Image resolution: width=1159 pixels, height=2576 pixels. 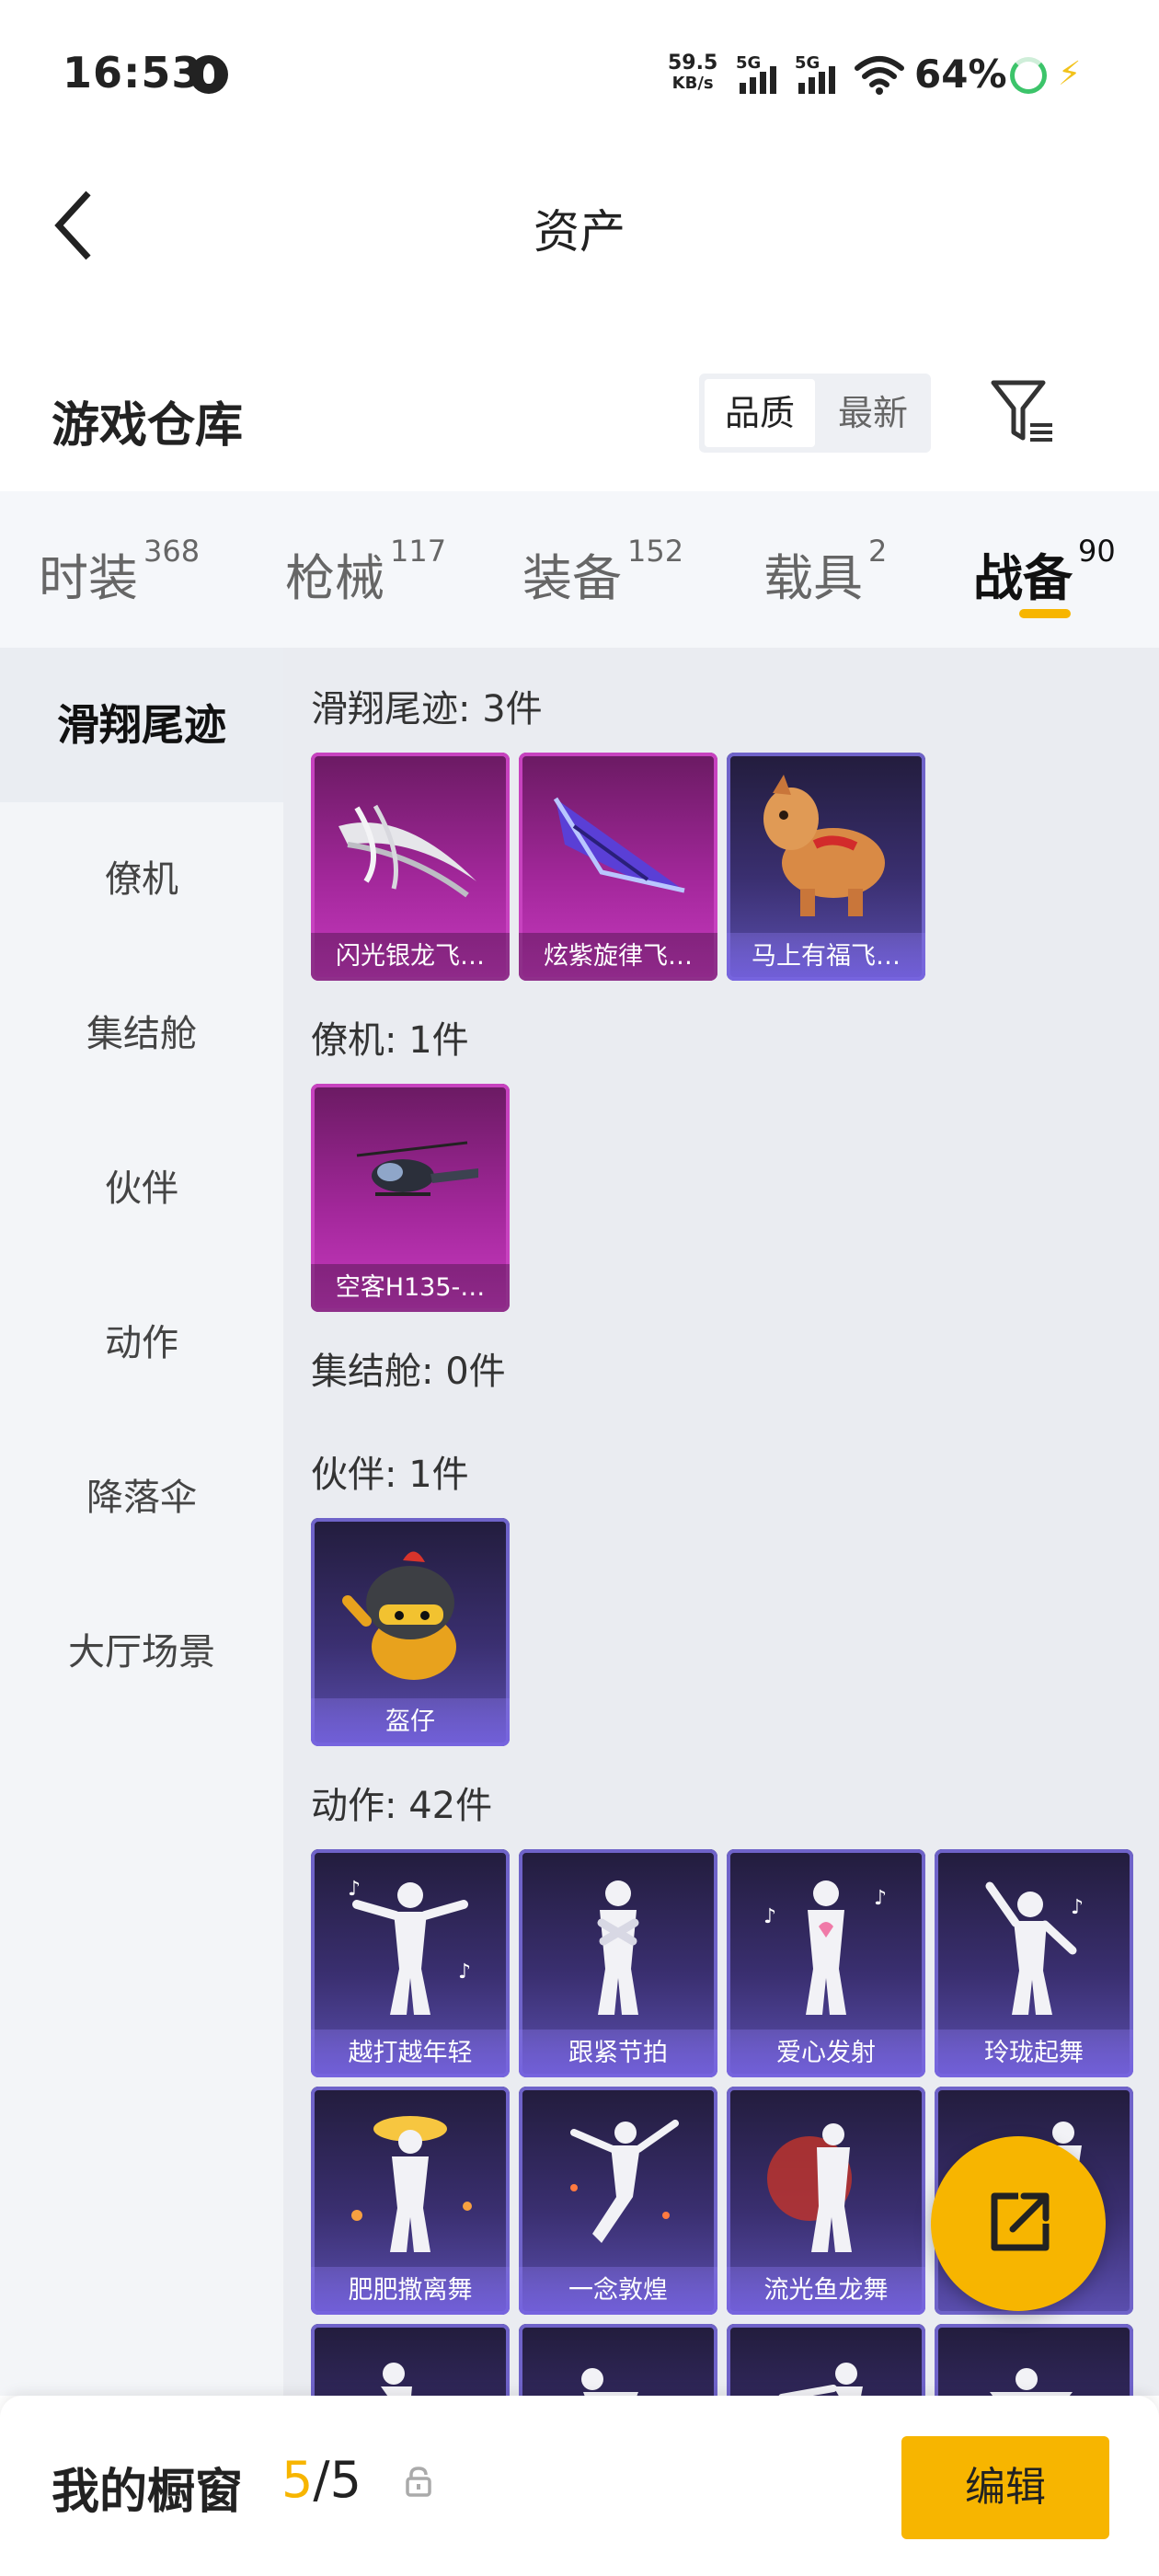 What do you see at coordinates (410, 2053) in the screenshot?
I see `item-name: 越打越年轻` at bounding box center [410, 2053].